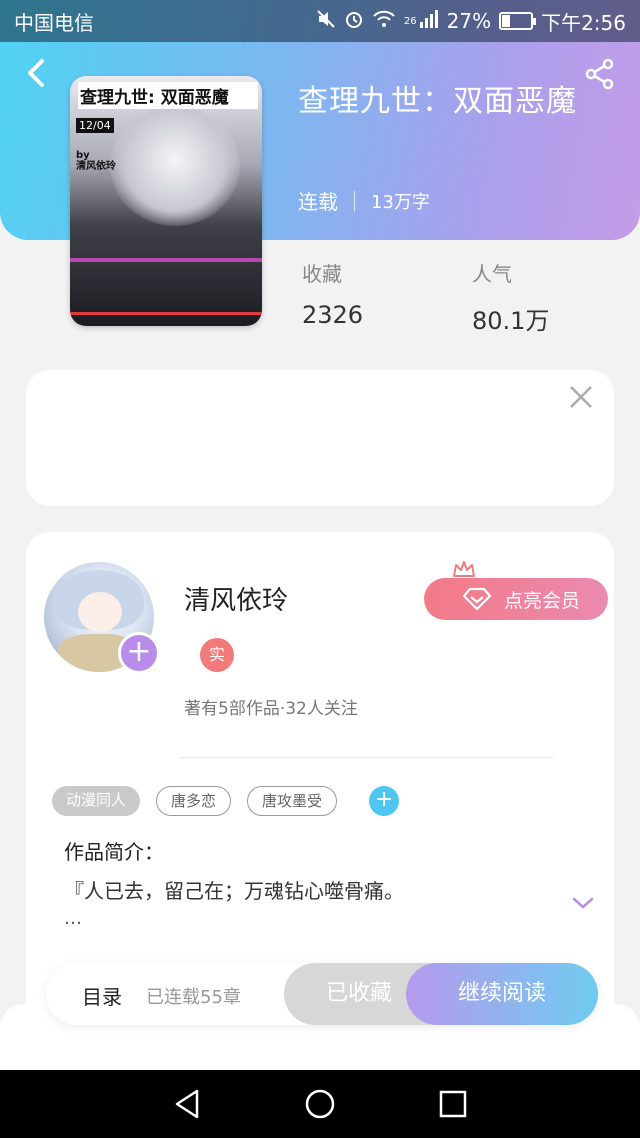 This screenshot has height=1138, width=640. Describe the element at coordinates (541, 600) in the screenshot. I see `vip-button-label: 点亮会员` at that location.